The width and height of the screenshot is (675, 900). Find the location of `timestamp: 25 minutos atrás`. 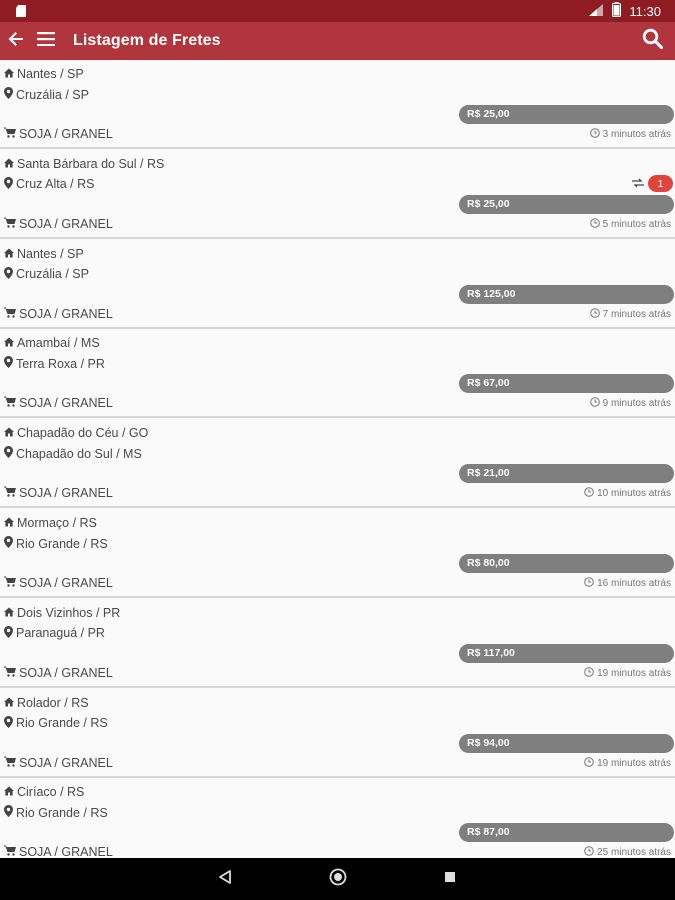

timestamp: 25 minutos atrás is located at coordinates (627, 852).